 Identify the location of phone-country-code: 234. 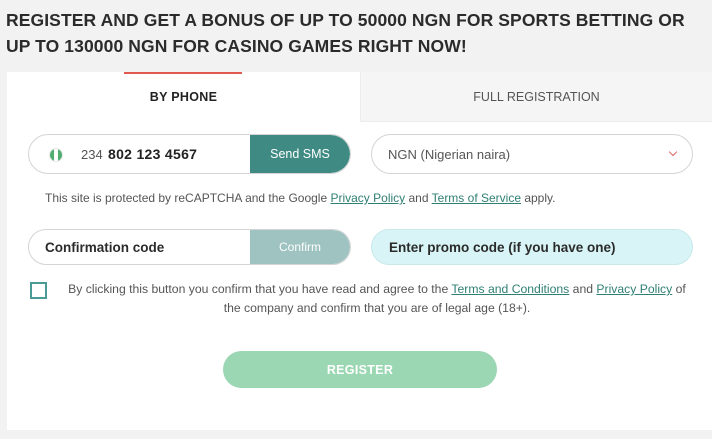
(92, 154).